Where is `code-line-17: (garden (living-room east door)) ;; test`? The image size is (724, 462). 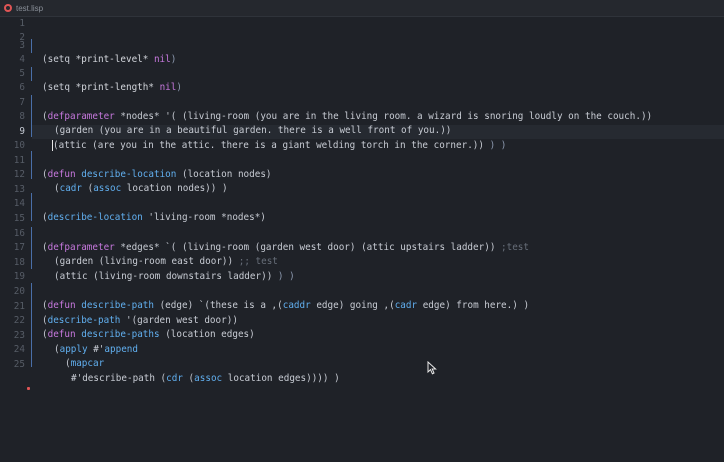 code-line-17: (garden (living-room east door)) ;; test is located at coordinates (166, 261).